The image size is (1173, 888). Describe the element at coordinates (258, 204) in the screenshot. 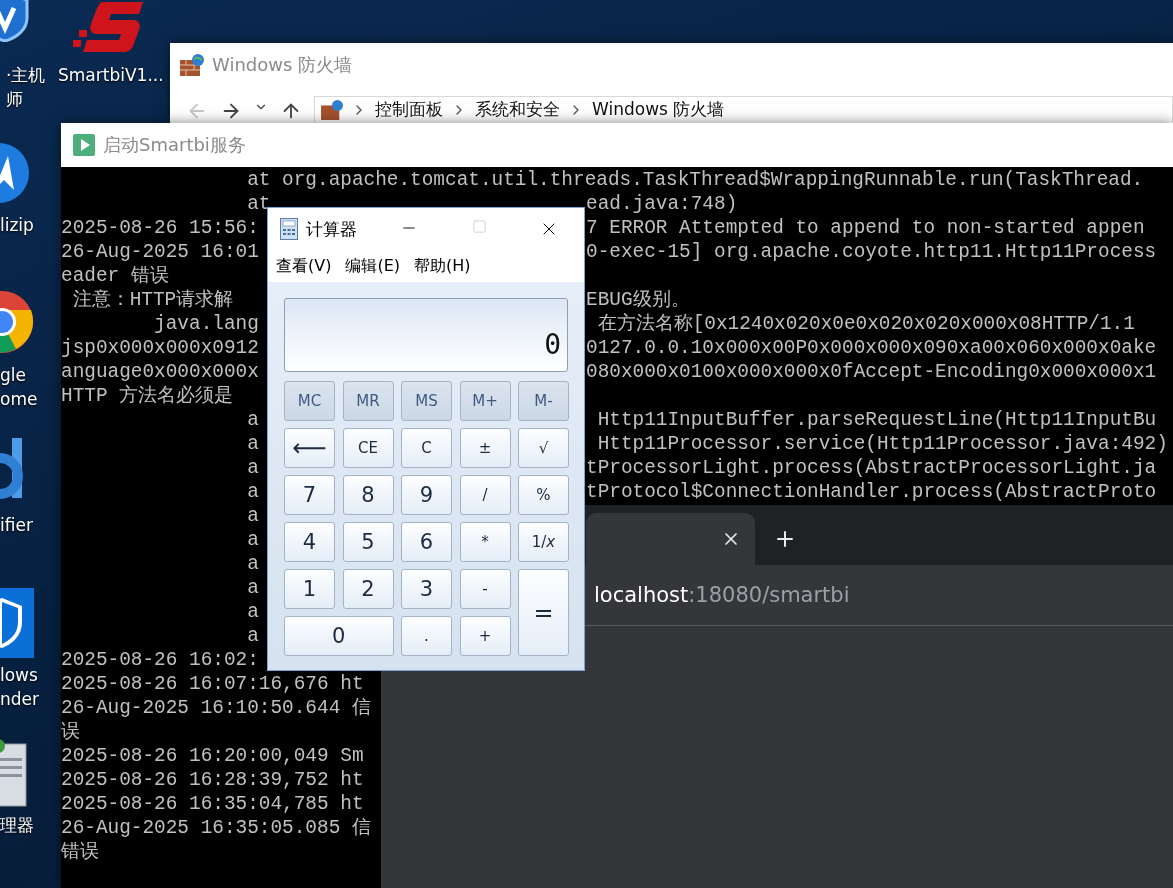

I see `console-line: at` at that location.